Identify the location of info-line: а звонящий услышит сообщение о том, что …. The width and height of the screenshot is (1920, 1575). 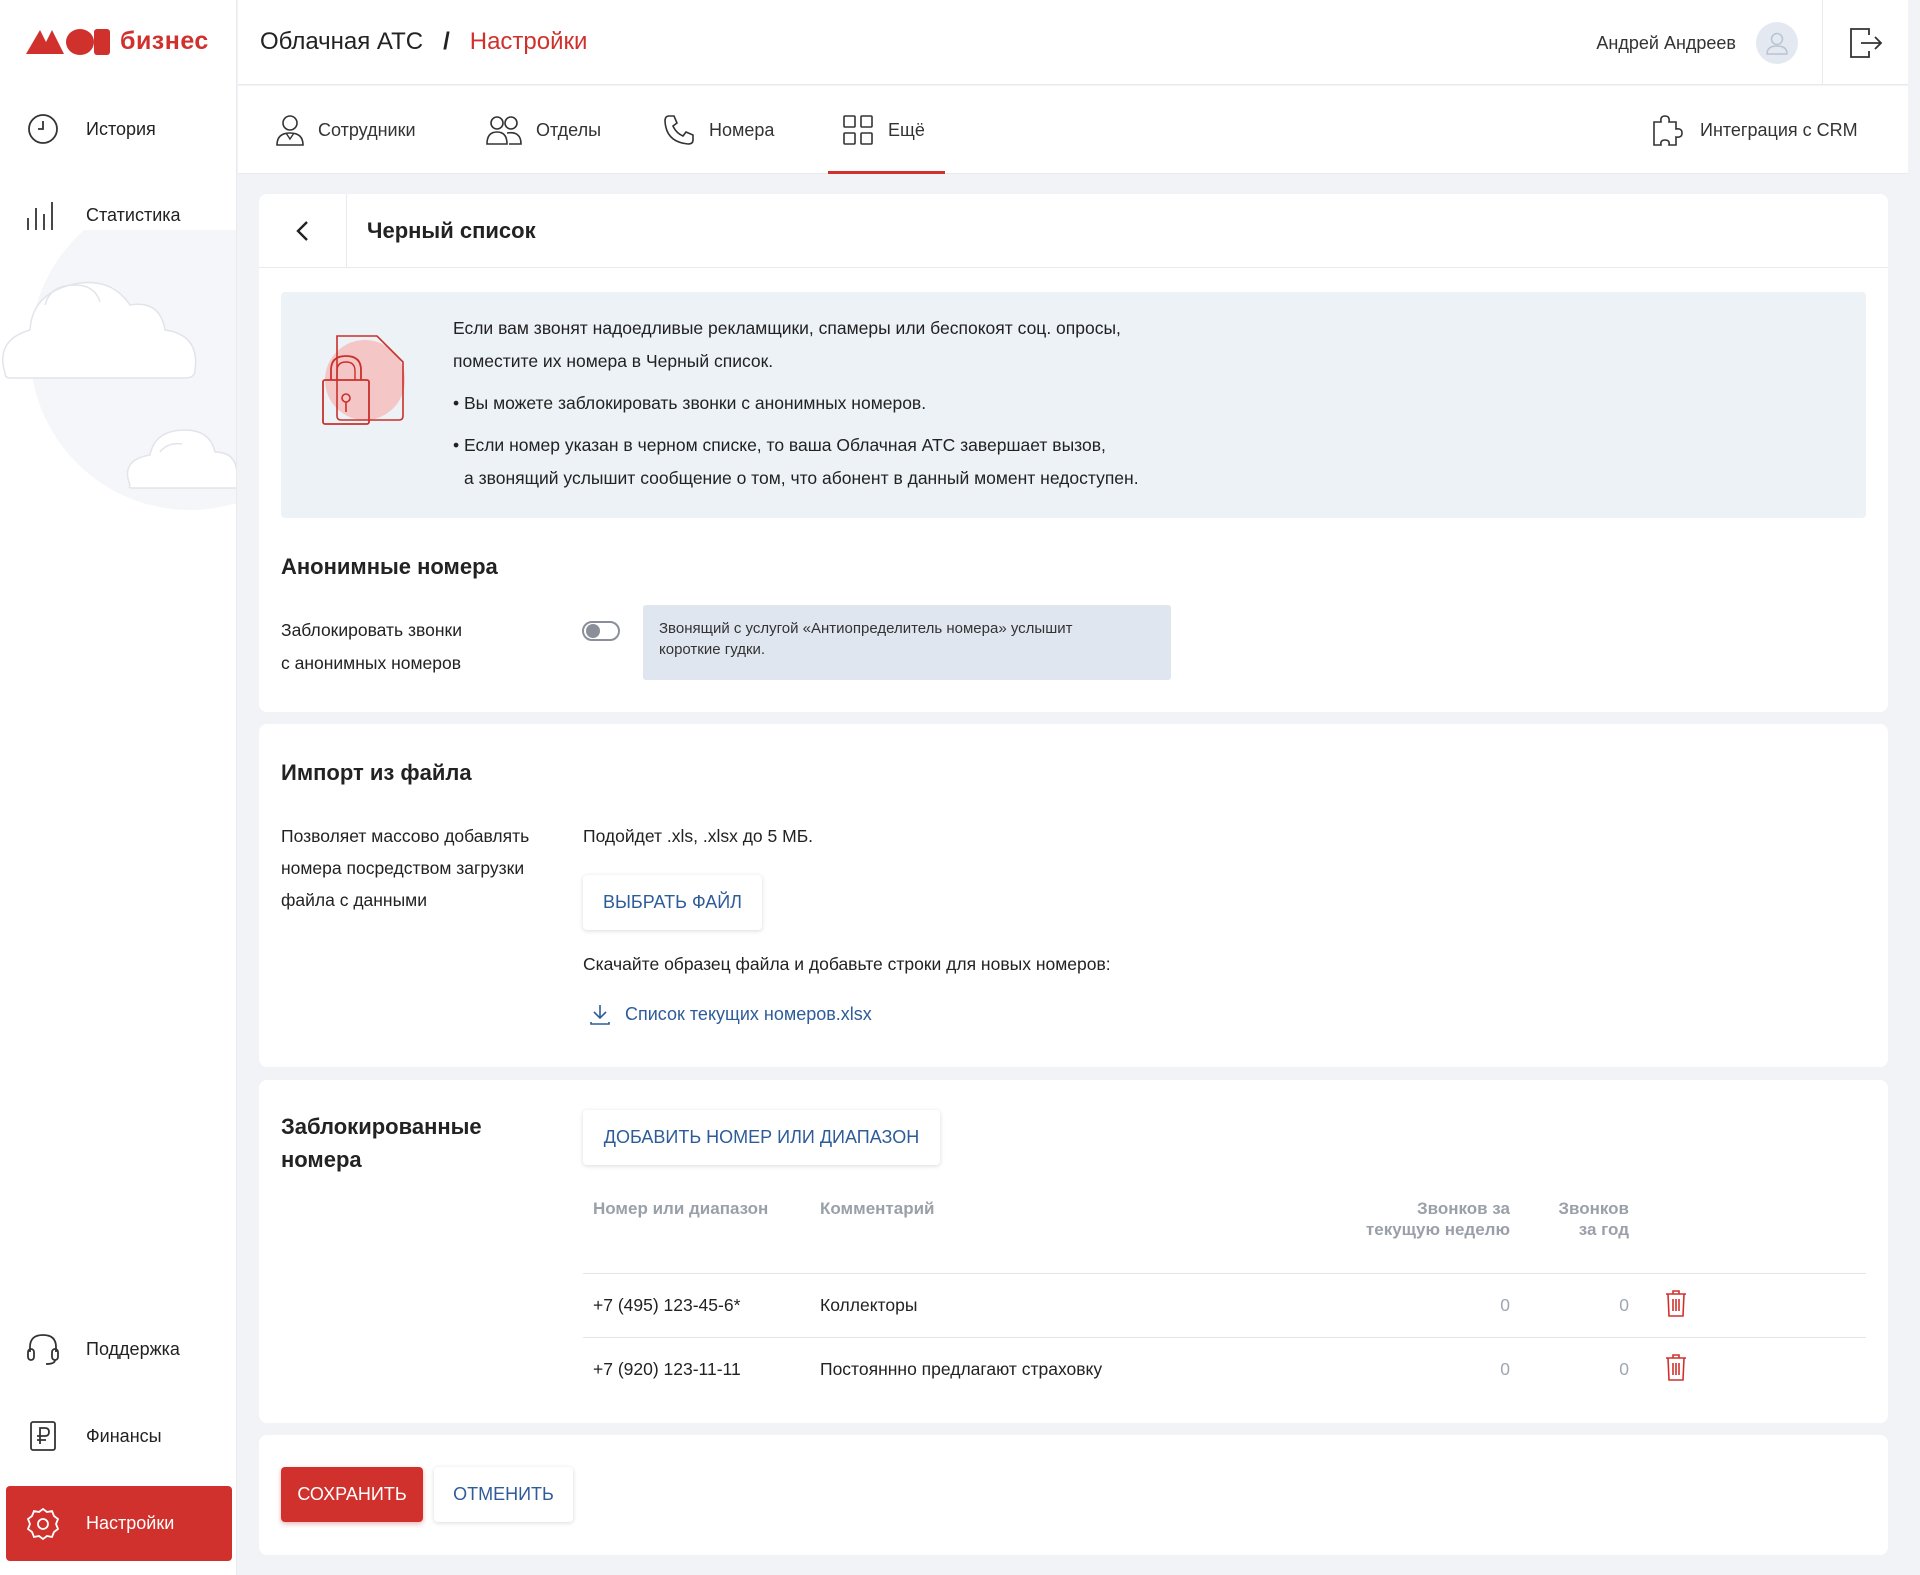
(801, 478).